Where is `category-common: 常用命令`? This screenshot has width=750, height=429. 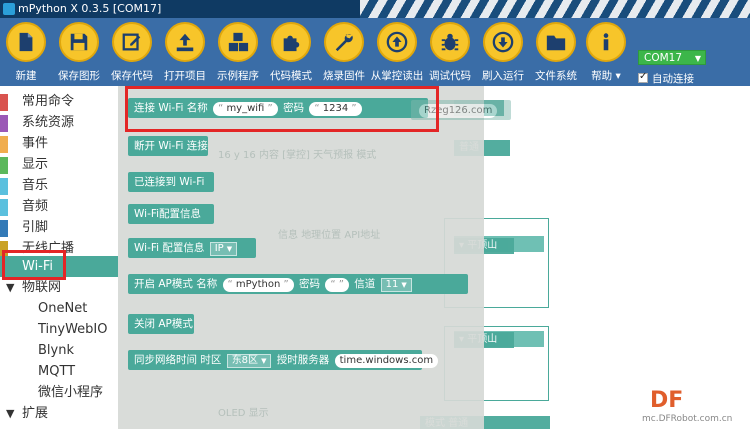
category-common: 常用命令 is located at coordinates (59, 102).